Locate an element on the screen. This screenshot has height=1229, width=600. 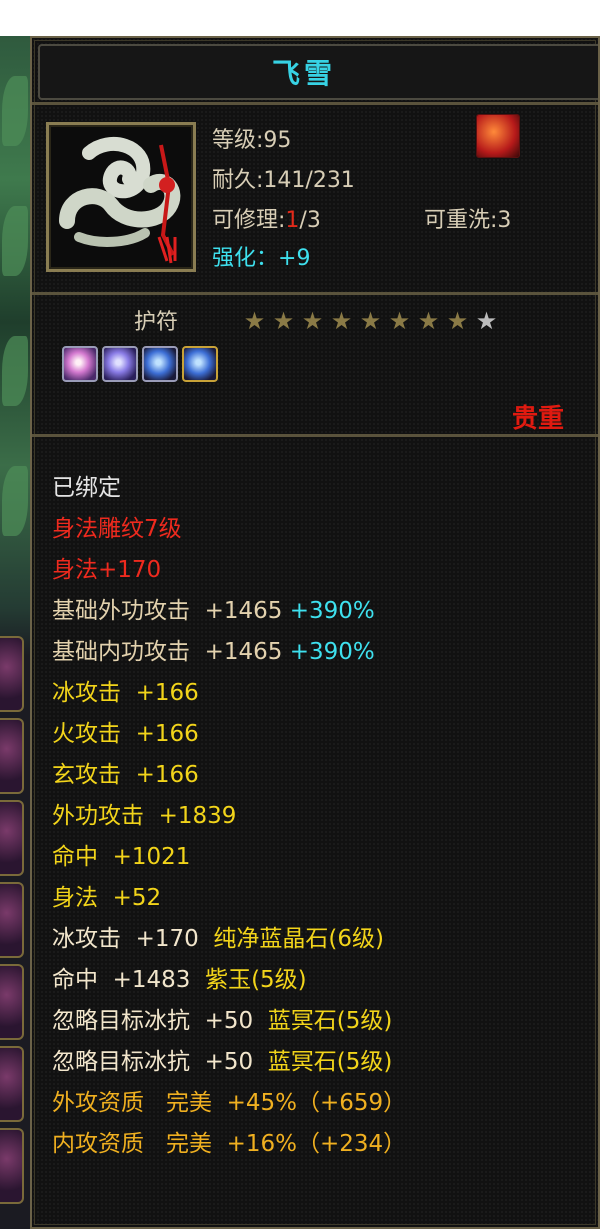
stat-label: 基础外功攻击 is located at coordinates (121, 611).